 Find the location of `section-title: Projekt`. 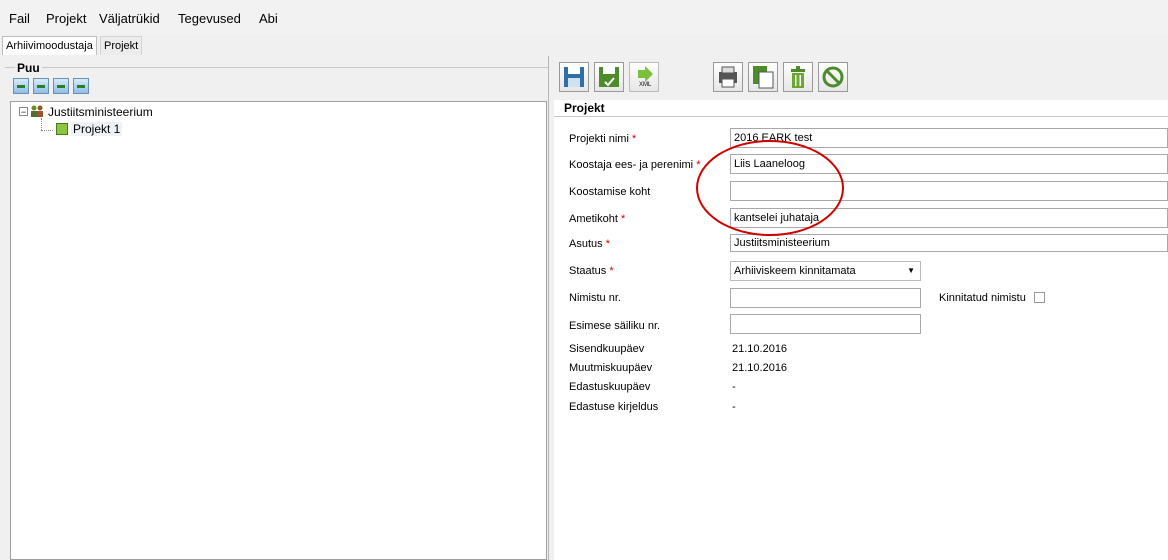

section-title: Projekt is located at coordinates (584, 108).